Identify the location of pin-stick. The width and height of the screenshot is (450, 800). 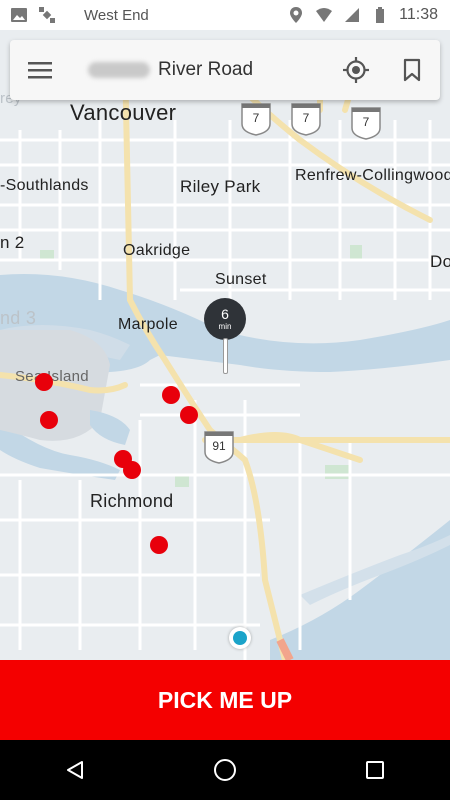
(225, 356).